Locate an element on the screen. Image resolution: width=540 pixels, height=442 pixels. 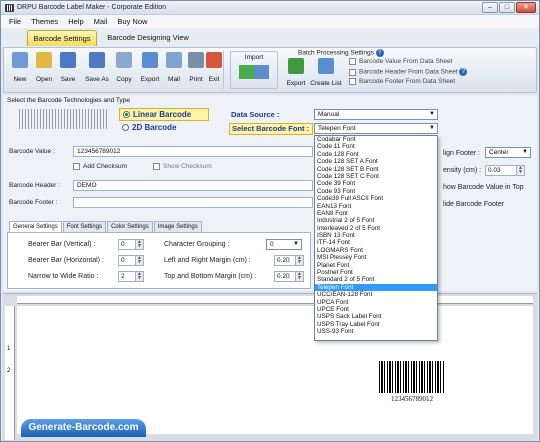
density-stepper: 0.03 ▲ ▼ is located at coordinates (505, 170).